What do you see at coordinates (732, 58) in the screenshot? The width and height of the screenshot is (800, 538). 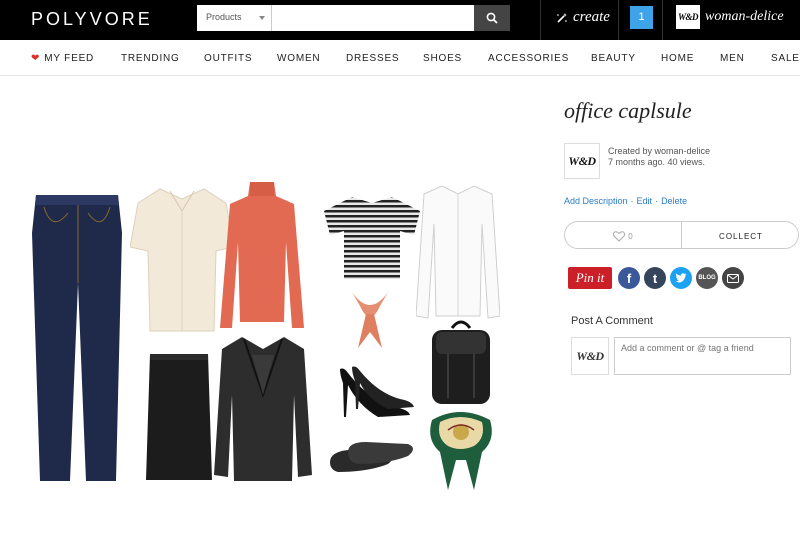 I see `nav-item-men: MEN` at bounding box center [732, 58].